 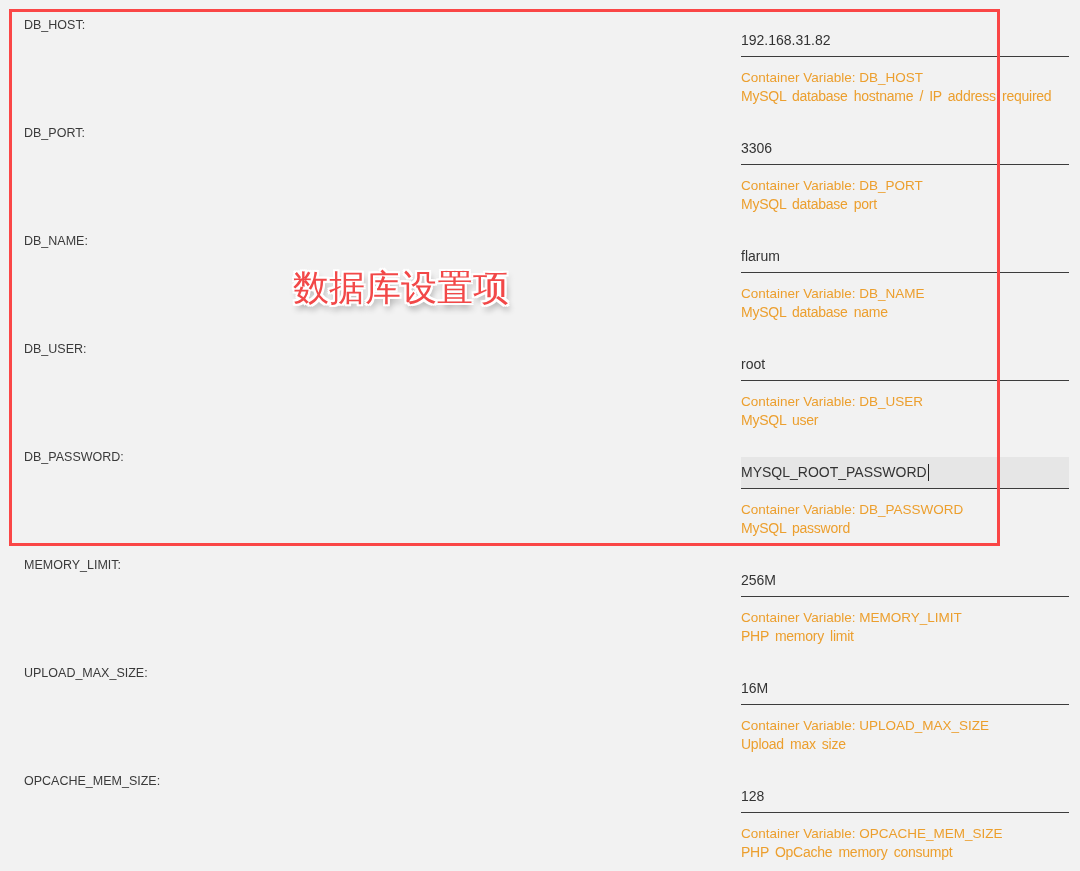 What do you see at coordinates (905, 257) in the screenshot?
I see `input-field: flarum` at bounding box center [905, 257].